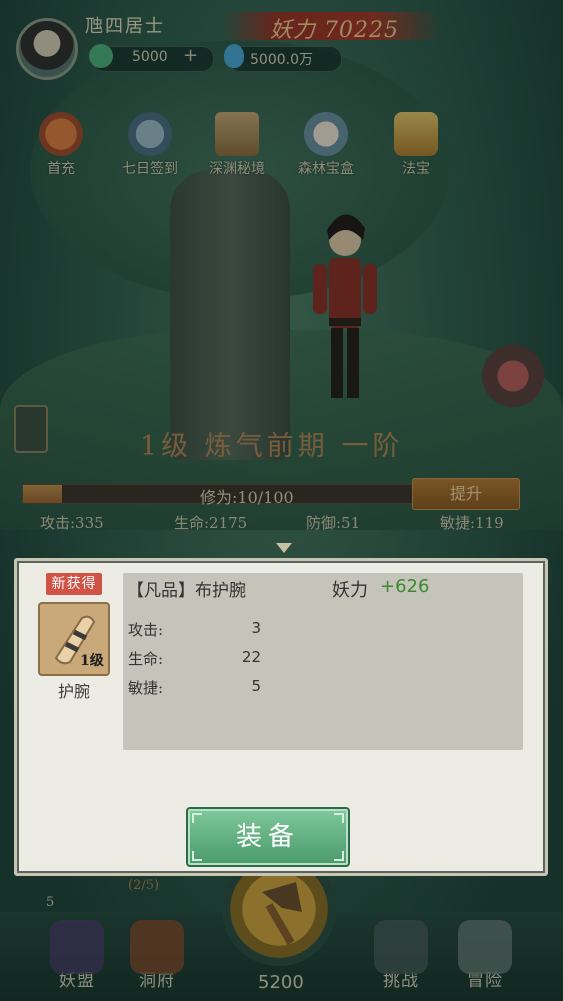  Describe the element at coordinates (146, 630) in the screenshot. I see `attr-attack-label: 攻击:` at that location.